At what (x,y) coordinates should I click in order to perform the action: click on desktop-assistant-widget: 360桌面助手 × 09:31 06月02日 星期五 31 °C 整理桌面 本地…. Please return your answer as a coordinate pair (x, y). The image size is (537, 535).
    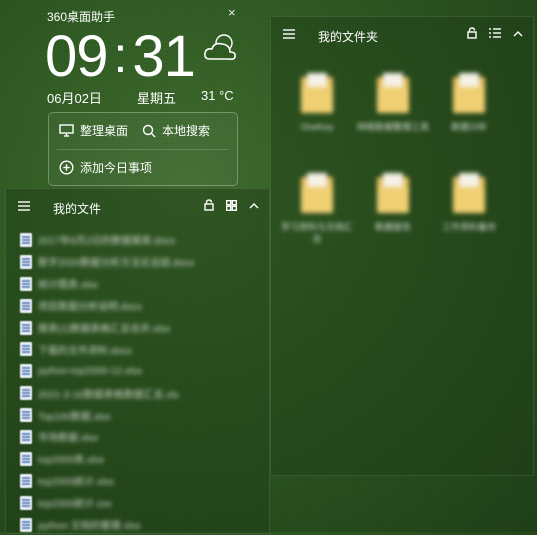
    Looking at the image, I should click on (140, 94).